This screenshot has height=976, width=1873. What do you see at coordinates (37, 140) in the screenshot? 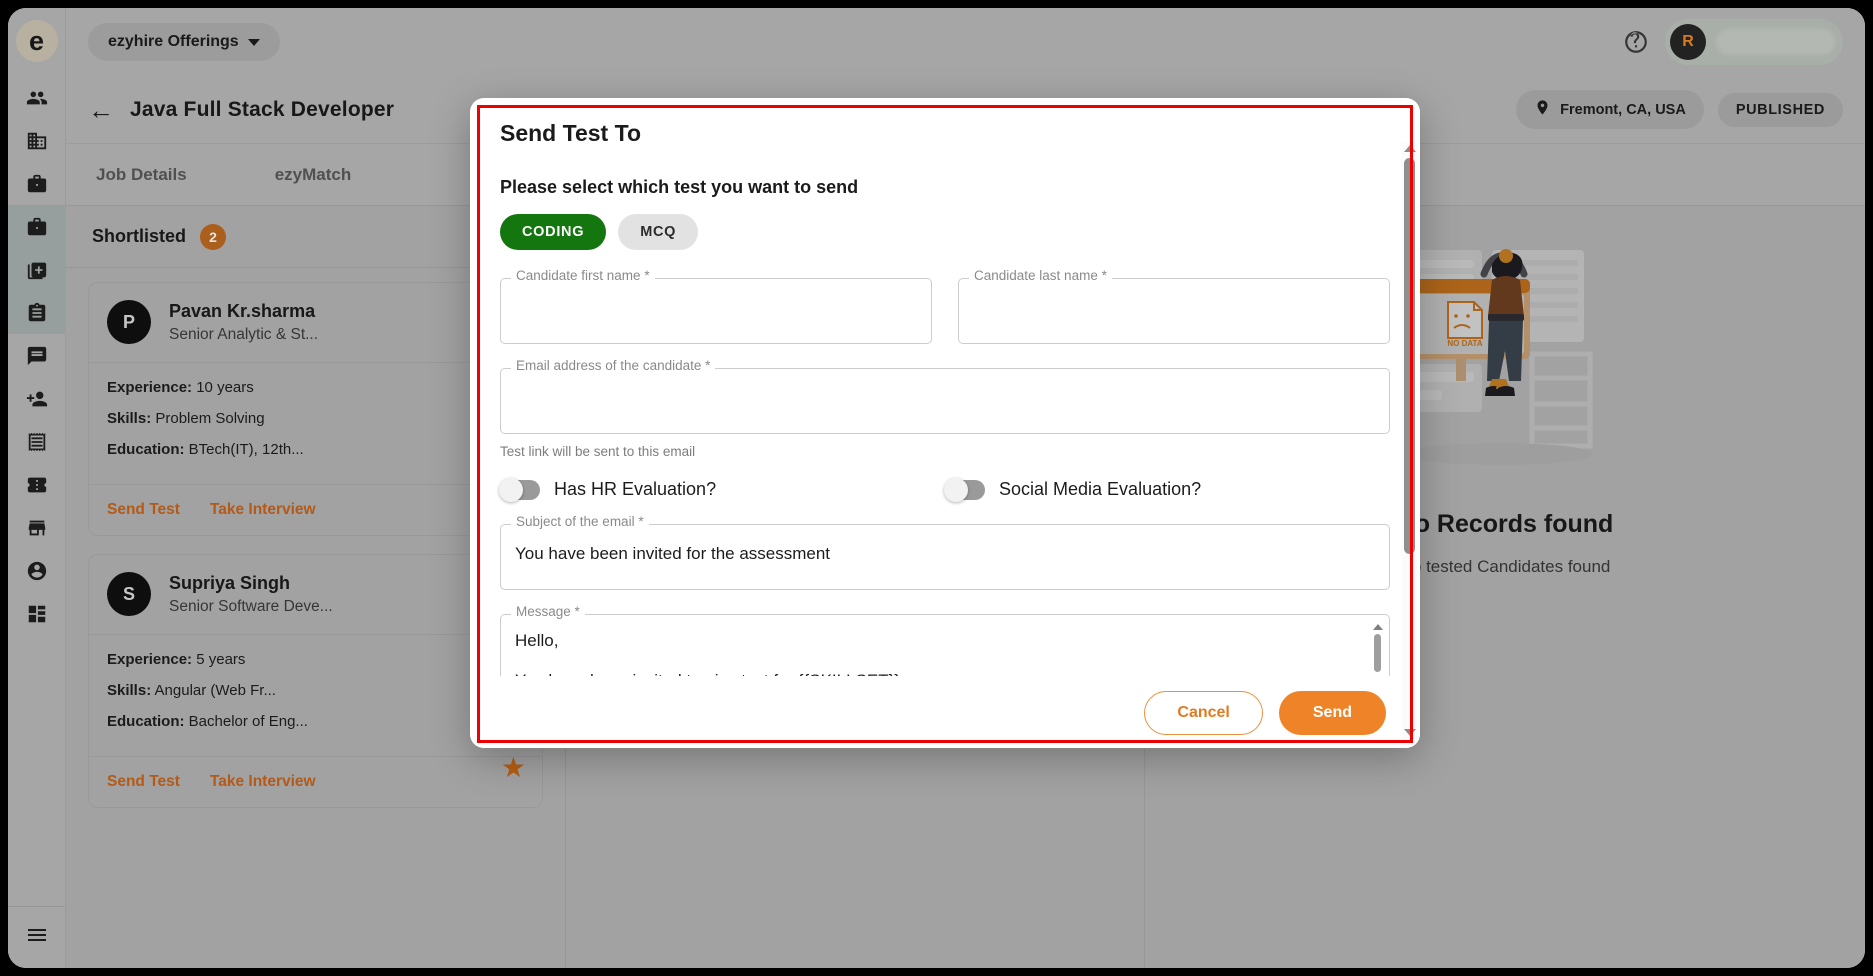
I see `sidebar-item-companies` at bounding box center [37, 140].